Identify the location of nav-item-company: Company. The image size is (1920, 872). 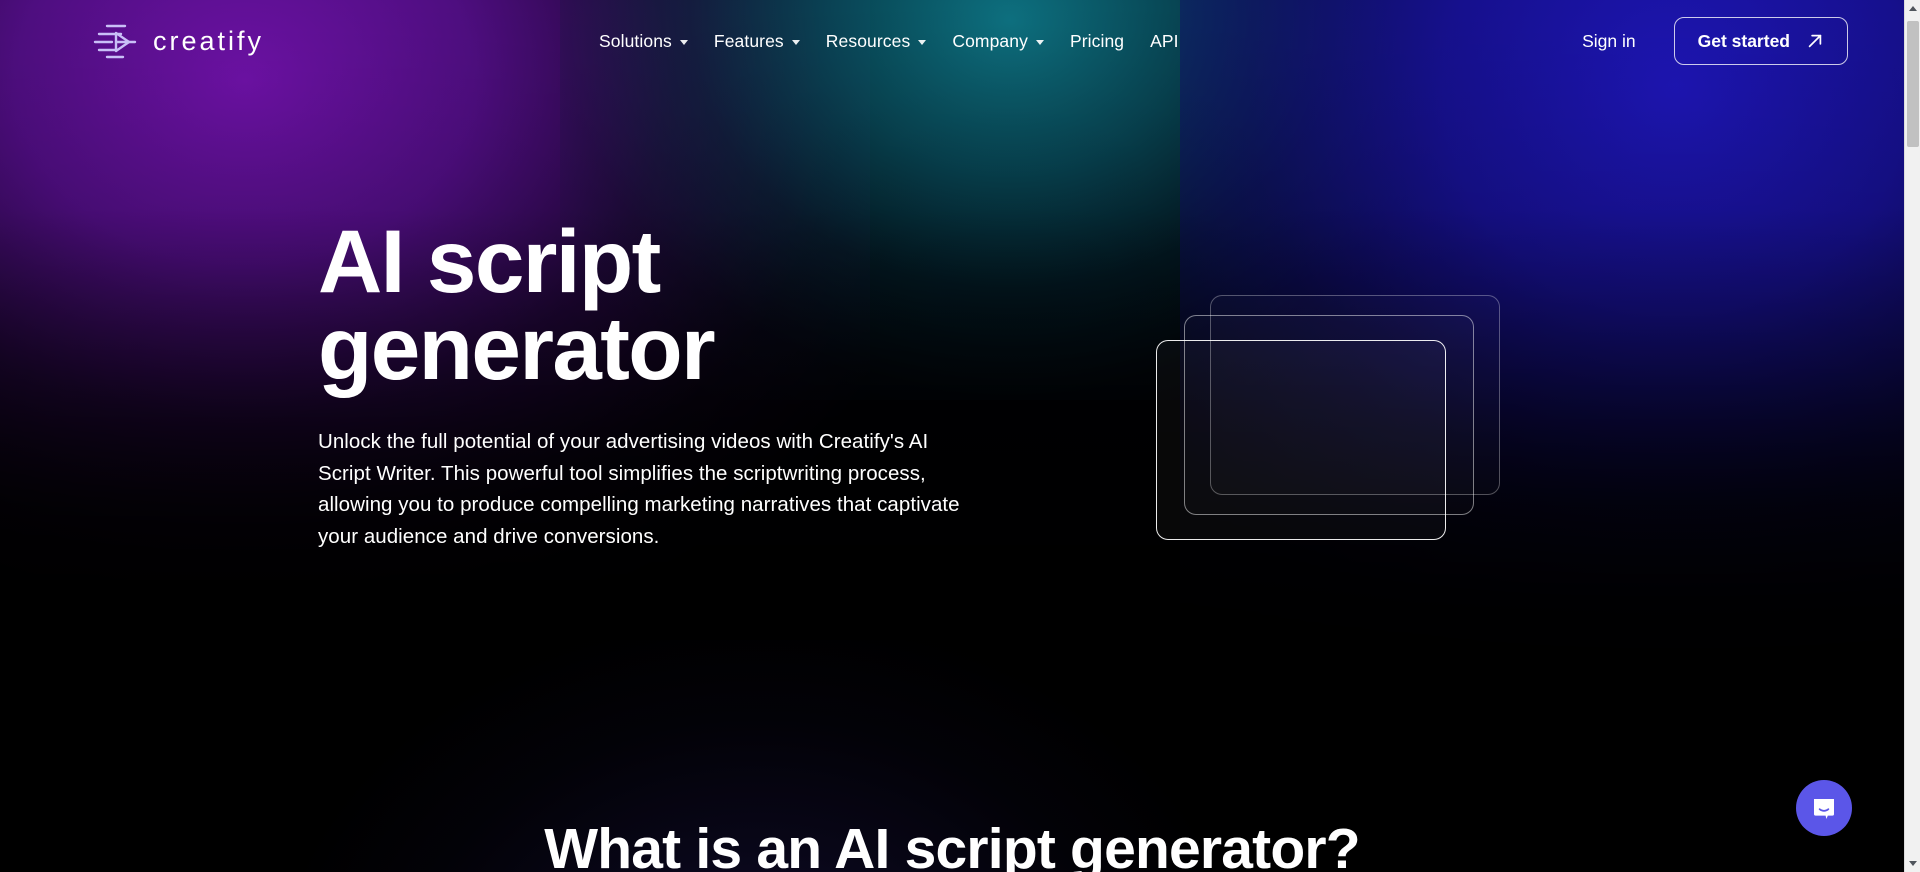
(998, 41).